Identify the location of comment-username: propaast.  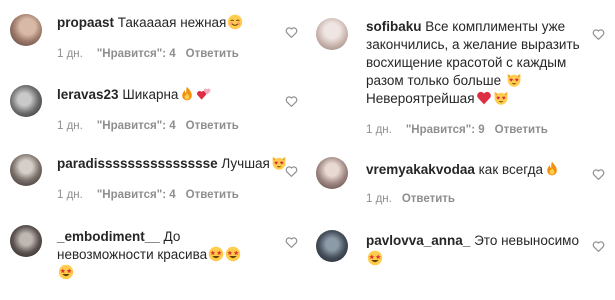
(85, 22).